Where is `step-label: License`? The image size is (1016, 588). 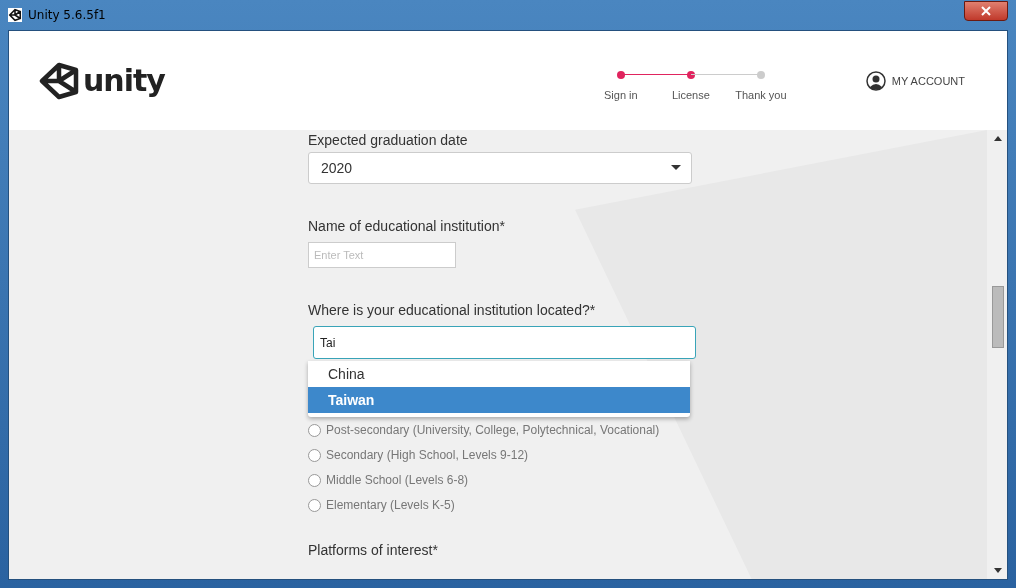
step-label: License is located at coordinates (690, 94).